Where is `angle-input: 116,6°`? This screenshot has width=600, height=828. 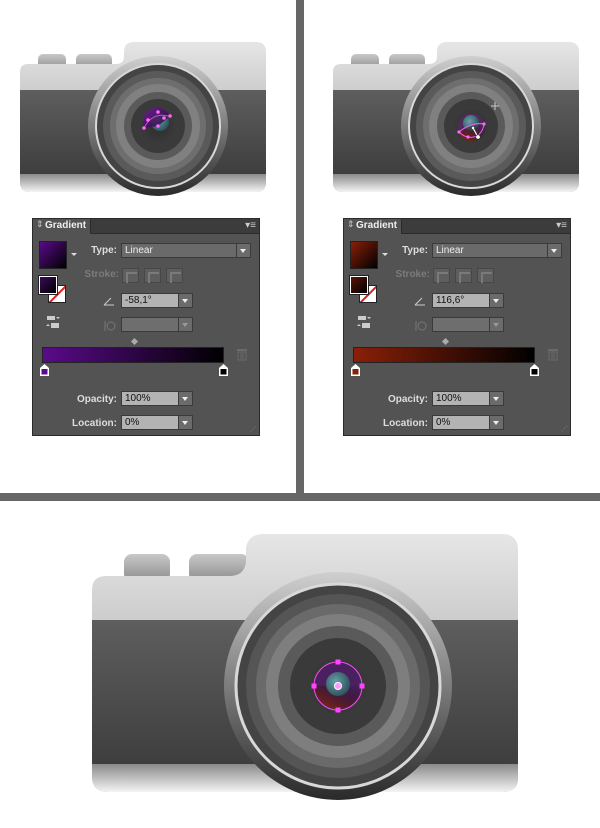 angle-input: 116,6° is located at coordinates (462, 300).